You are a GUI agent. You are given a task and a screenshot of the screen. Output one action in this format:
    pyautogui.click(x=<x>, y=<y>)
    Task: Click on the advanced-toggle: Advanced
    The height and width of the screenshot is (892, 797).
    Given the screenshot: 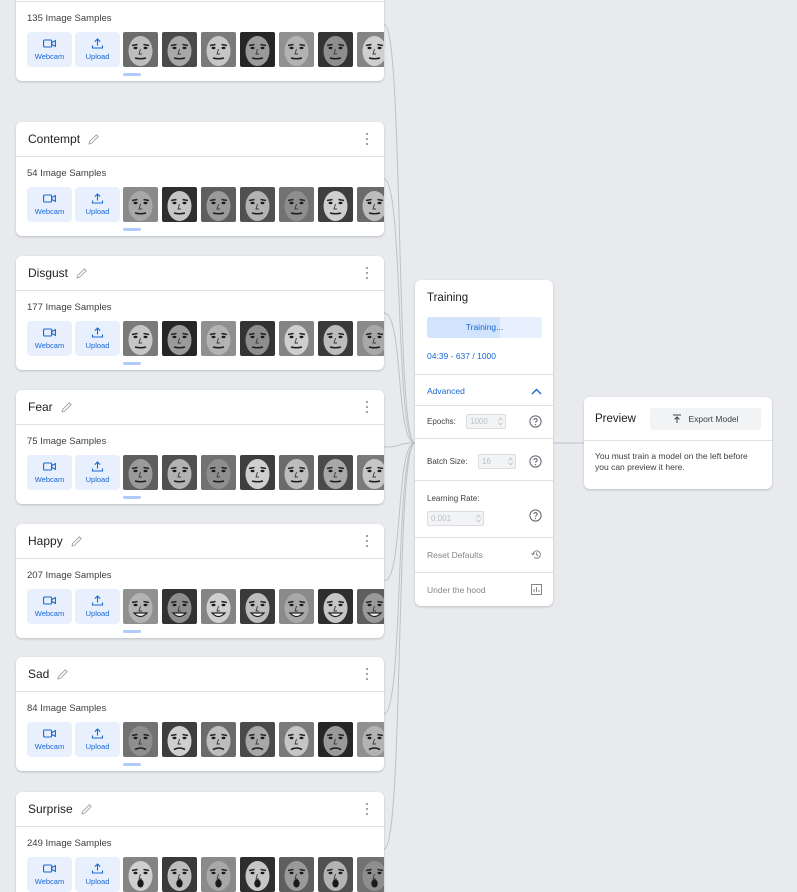 What is the action you would take?
    pyautogui.click(x=484, y=391)
    